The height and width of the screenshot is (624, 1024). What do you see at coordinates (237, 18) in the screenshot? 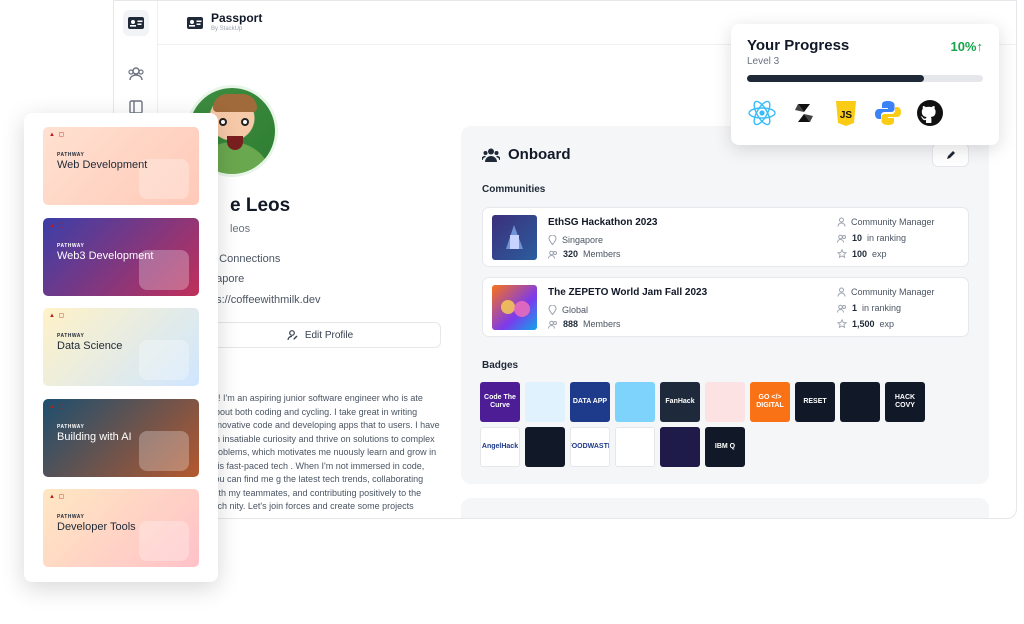
I see `app-title: Passport` at bounding box center [237, 18].